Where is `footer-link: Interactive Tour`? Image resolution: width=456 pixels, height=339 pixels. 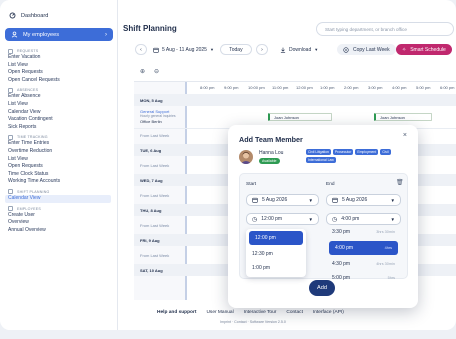
footer-link: Interactive Tour is located at coordinates (260, 312).